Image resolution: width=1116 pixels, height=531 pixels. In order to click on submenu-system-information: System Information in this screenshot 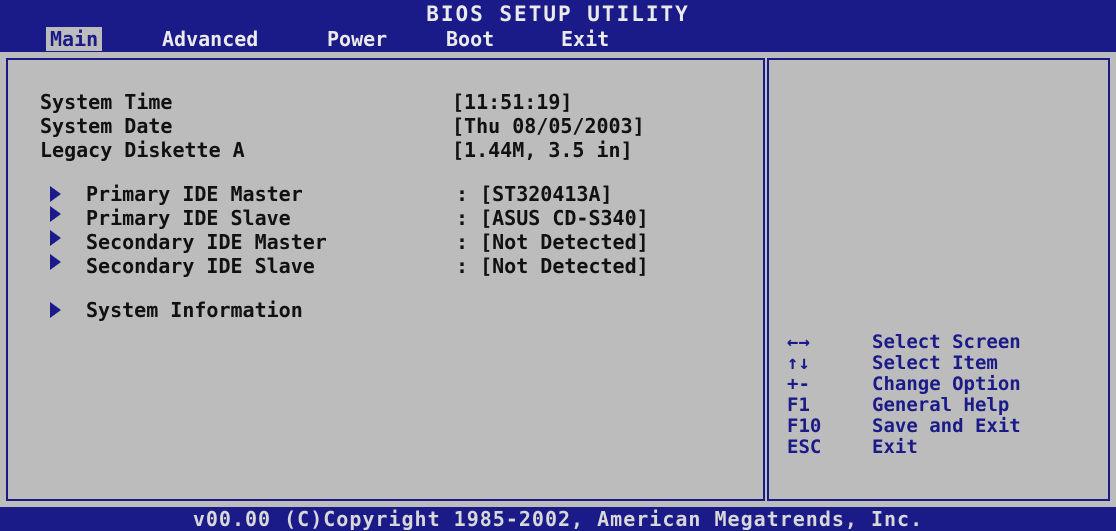, I will do `click(194, 310)`.